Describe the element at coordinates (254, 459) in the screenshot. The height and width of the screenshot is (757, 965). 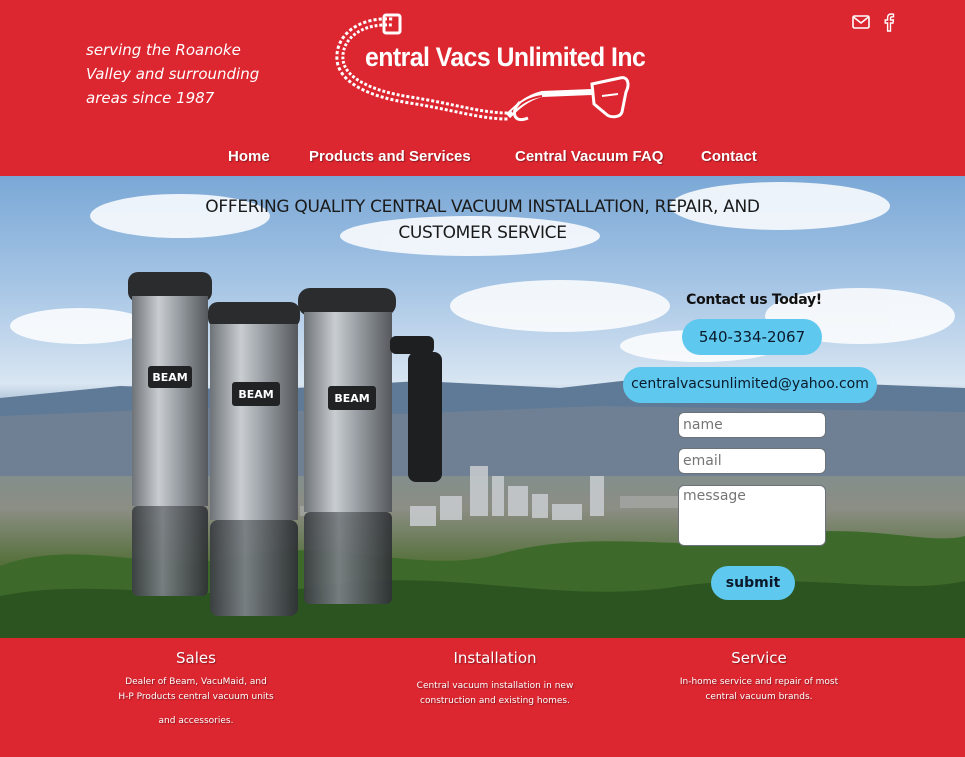
I see `vacuum-unit-center` at that location.